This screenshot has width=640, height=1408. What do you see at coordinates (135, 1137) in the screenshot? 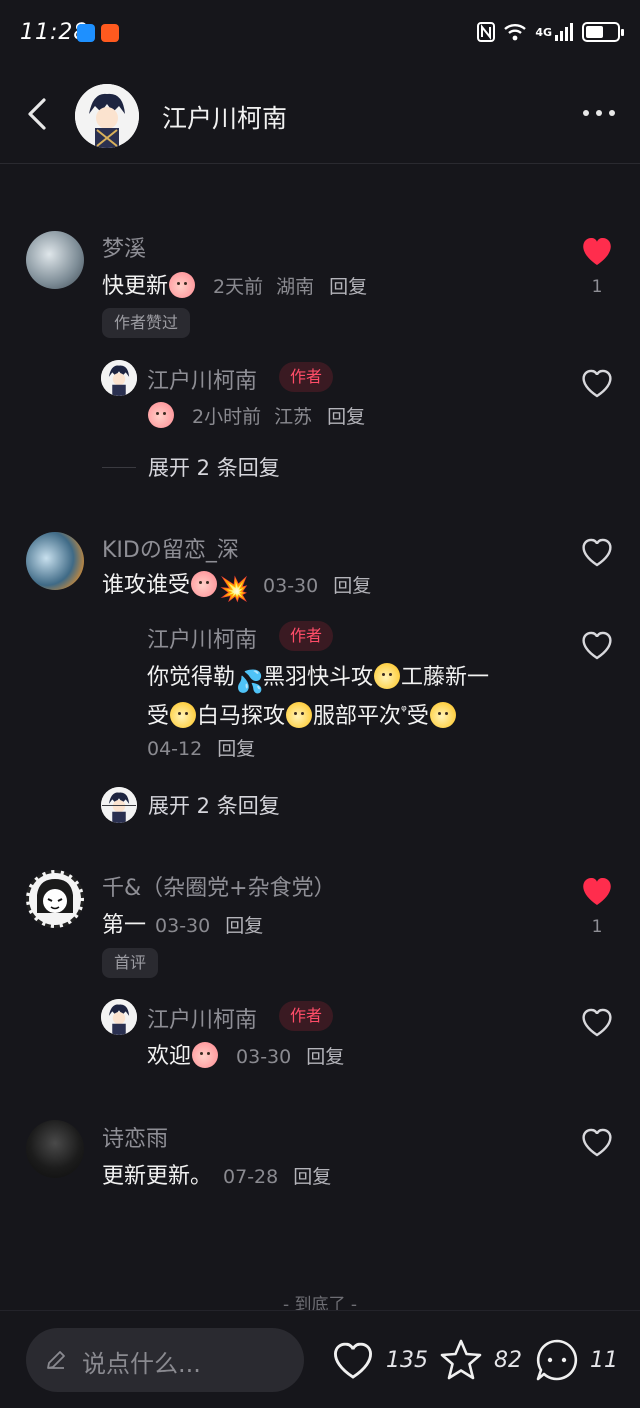
I see `comment-username: 诗恋雨` at bounding box center [135, 1137].